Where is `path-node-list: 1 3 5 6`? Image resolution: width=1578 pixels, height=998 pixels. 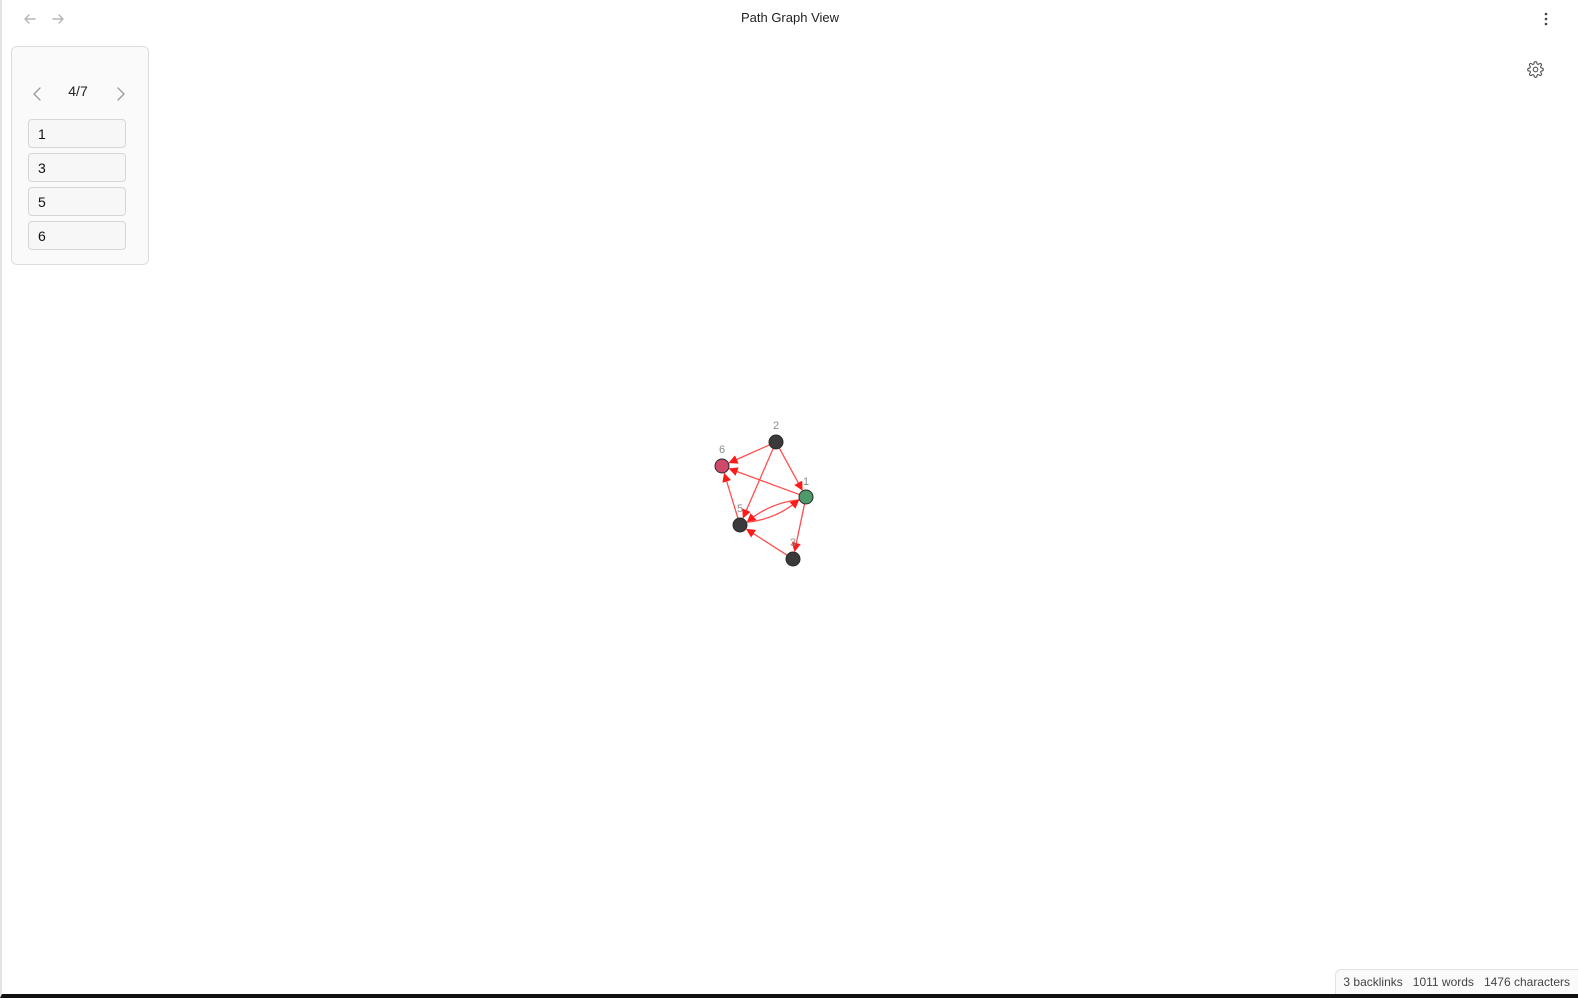
path-node-list: 1 3 5 6 is located at coordinates (77, 187).